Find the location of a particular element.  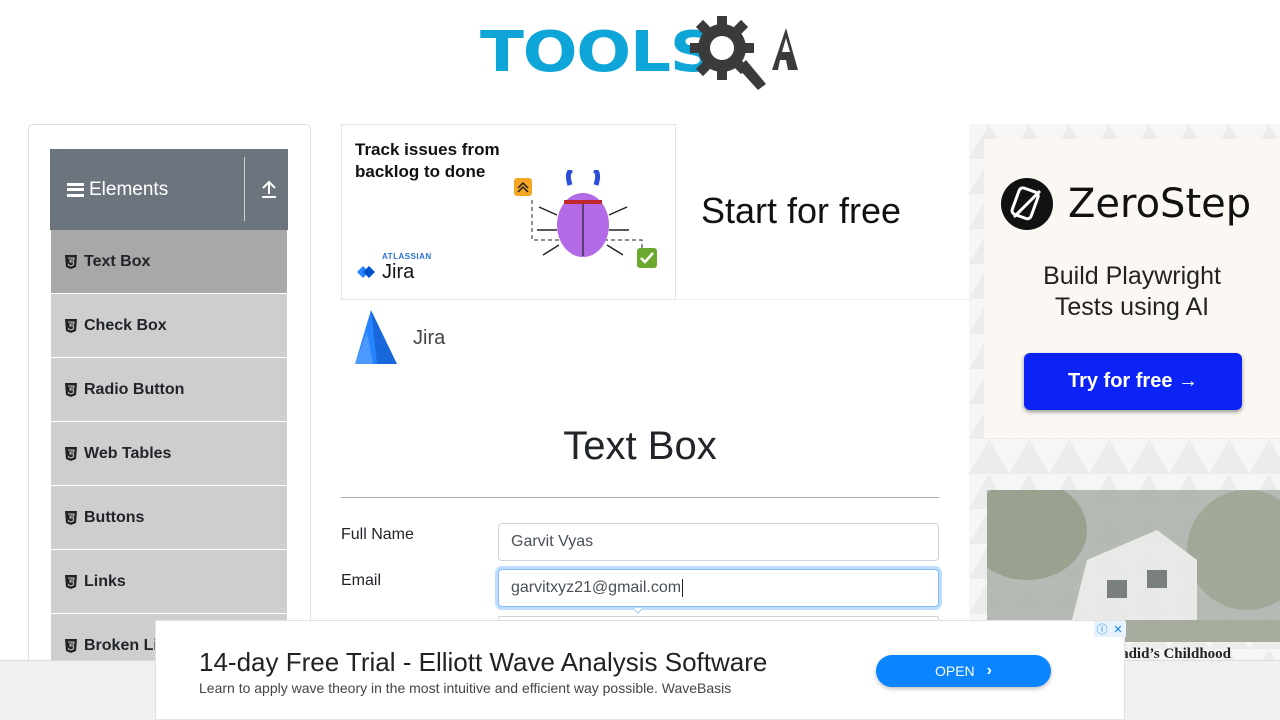

full-name-input: Garvit Vyas is located at coordinates (718, 542).